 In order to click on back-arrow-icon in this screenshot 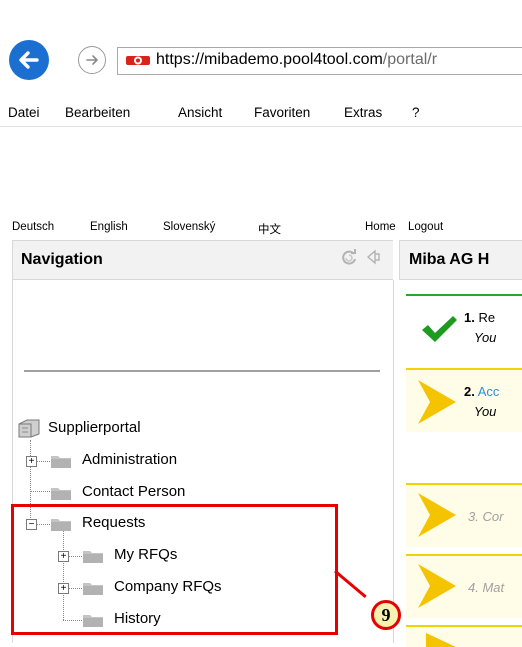, I will do `click(29, 60)`.